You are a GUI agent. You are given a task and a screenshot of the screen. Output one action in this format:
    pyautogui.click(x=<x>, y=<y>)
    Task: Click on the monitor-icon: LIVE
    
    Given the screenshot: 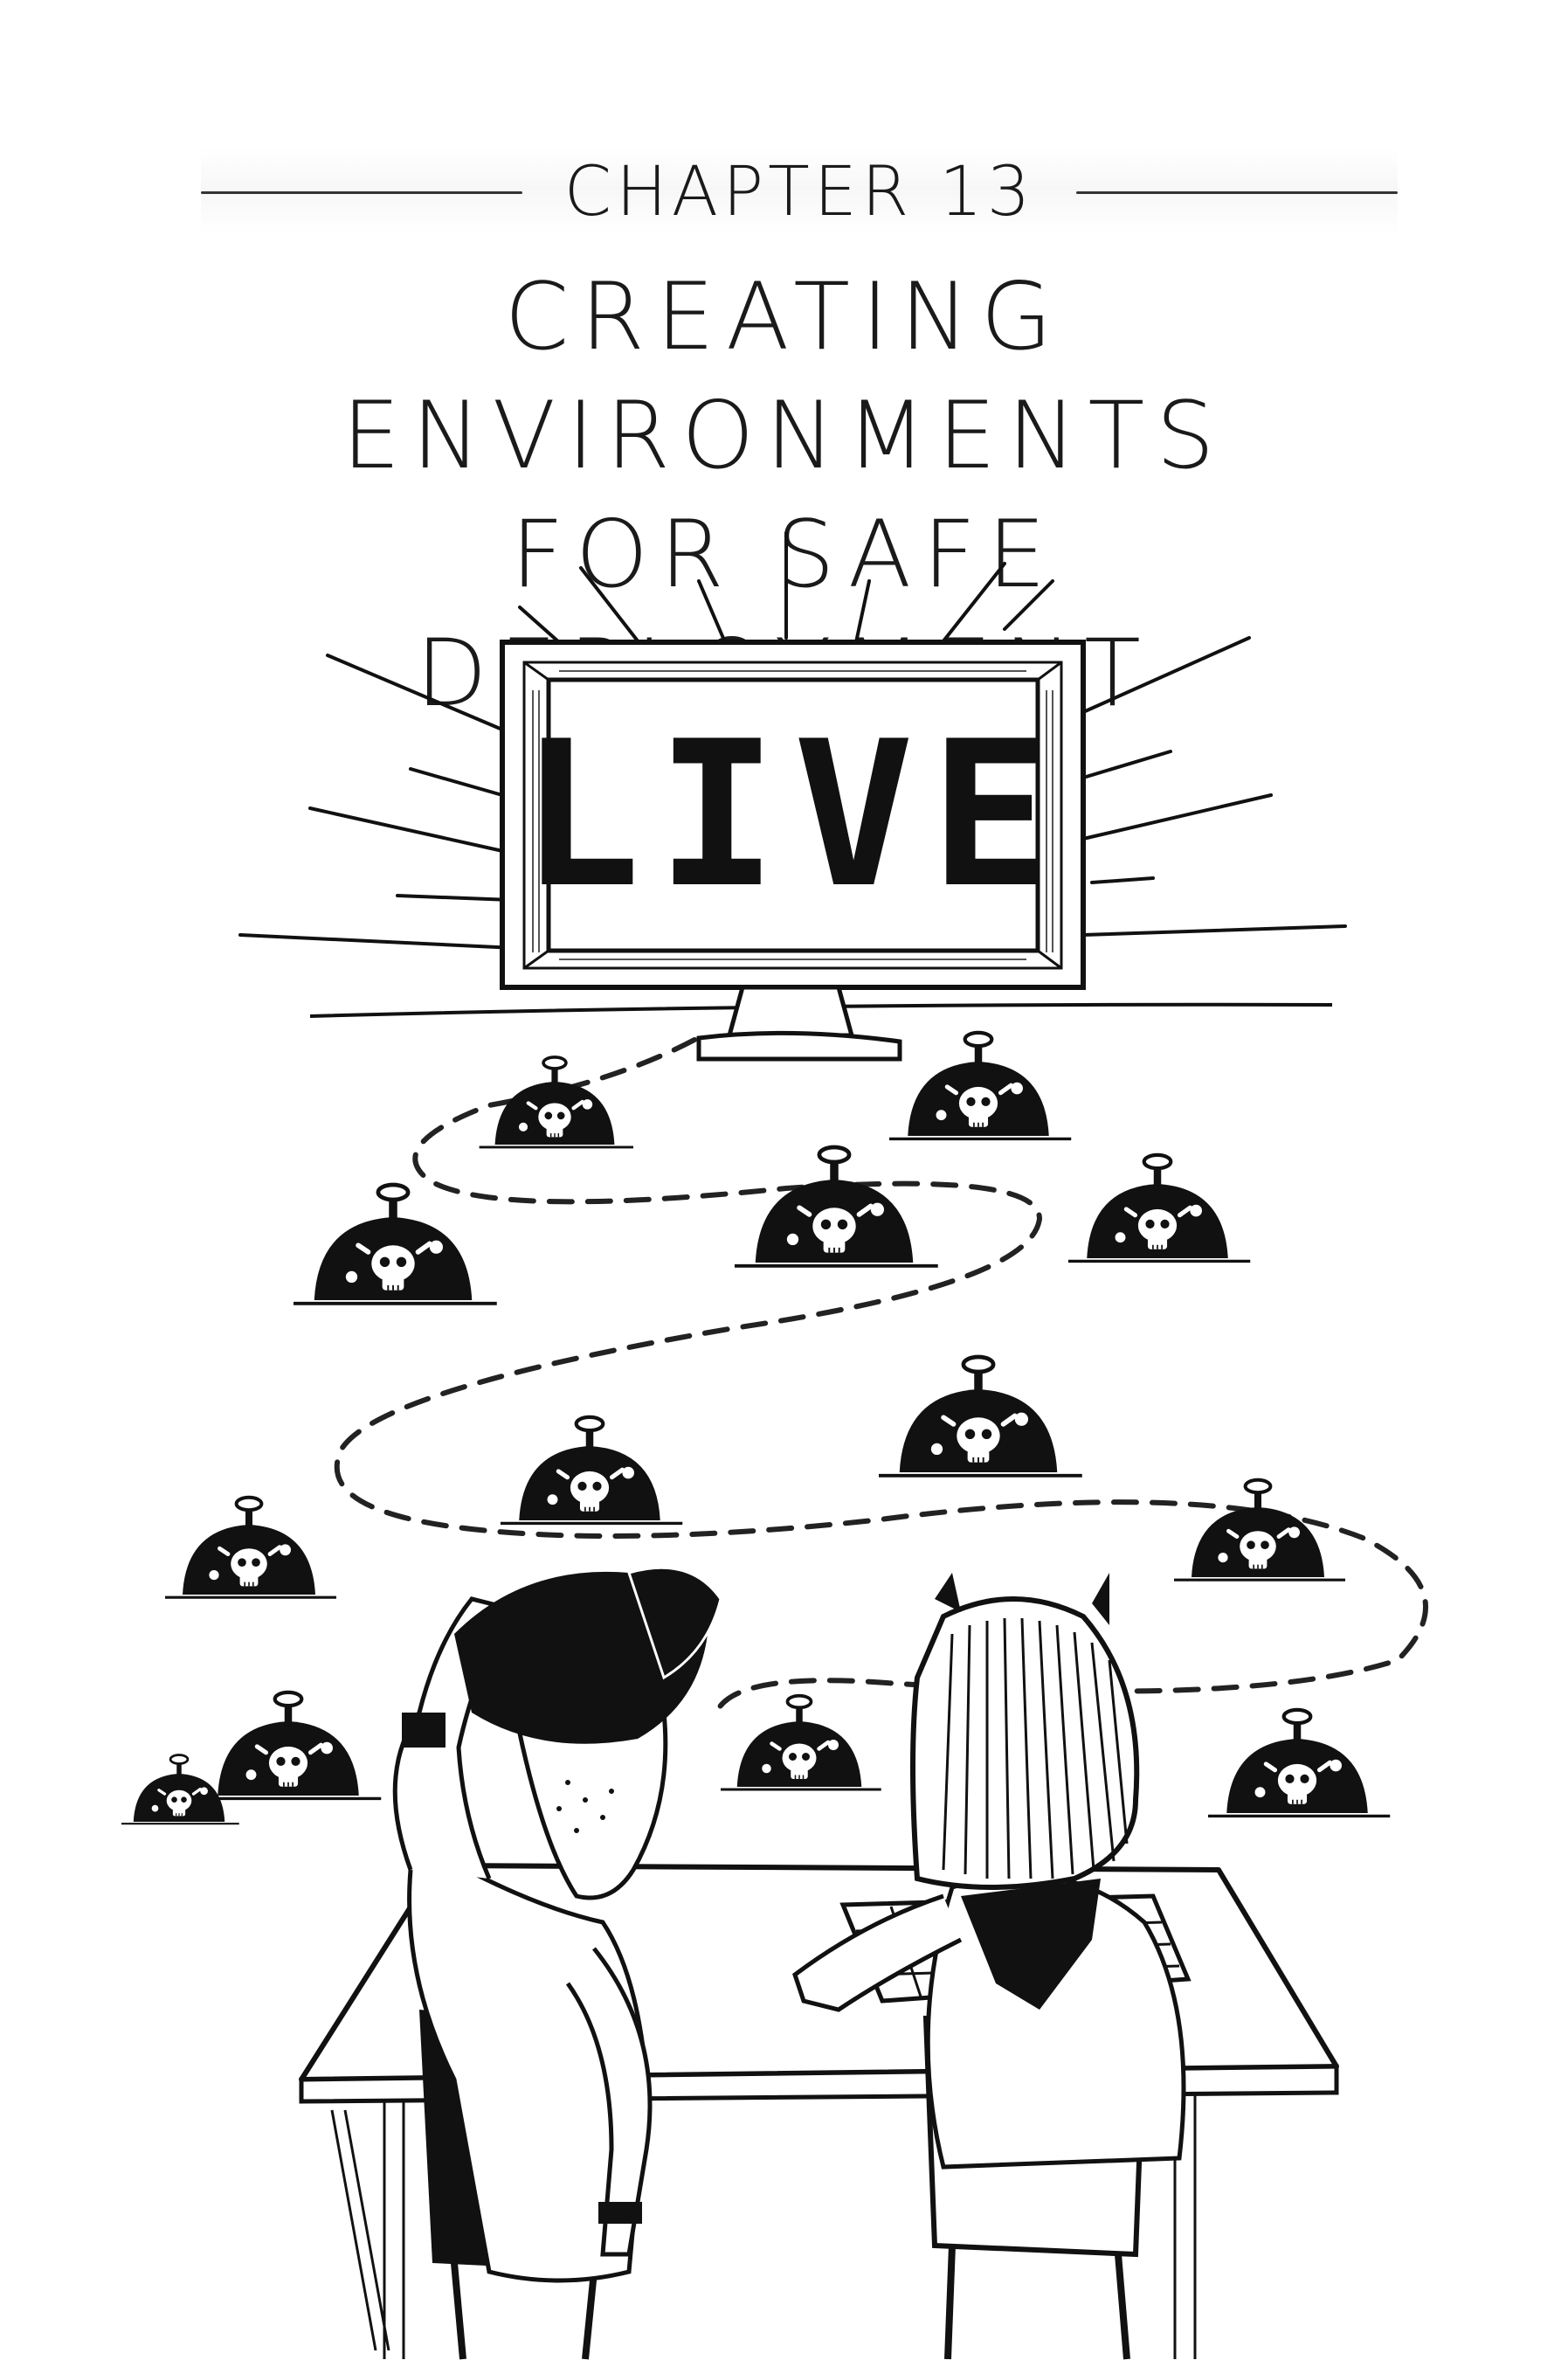 What is the action you would take?
    pyautogui.click(x=793, y=851)
    